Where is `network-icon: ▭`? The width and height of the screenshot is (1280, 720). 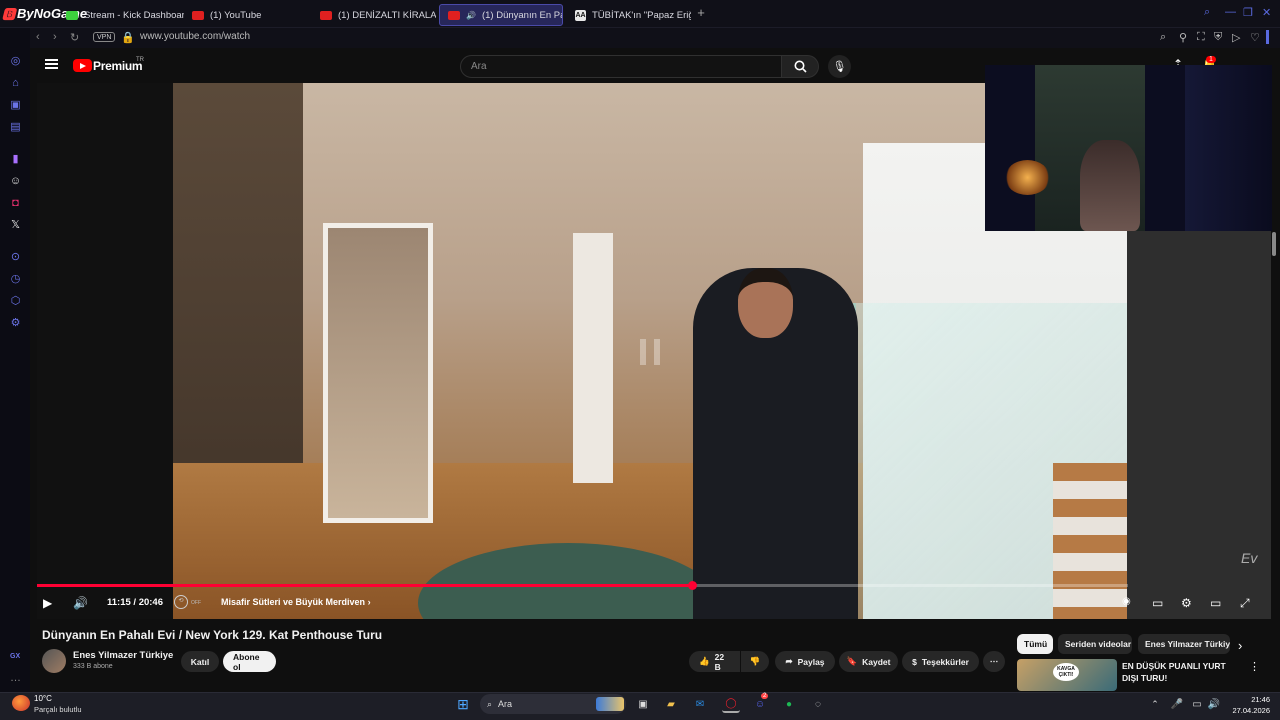
network-icon: ▭ is located at coordinates (1197, 704).